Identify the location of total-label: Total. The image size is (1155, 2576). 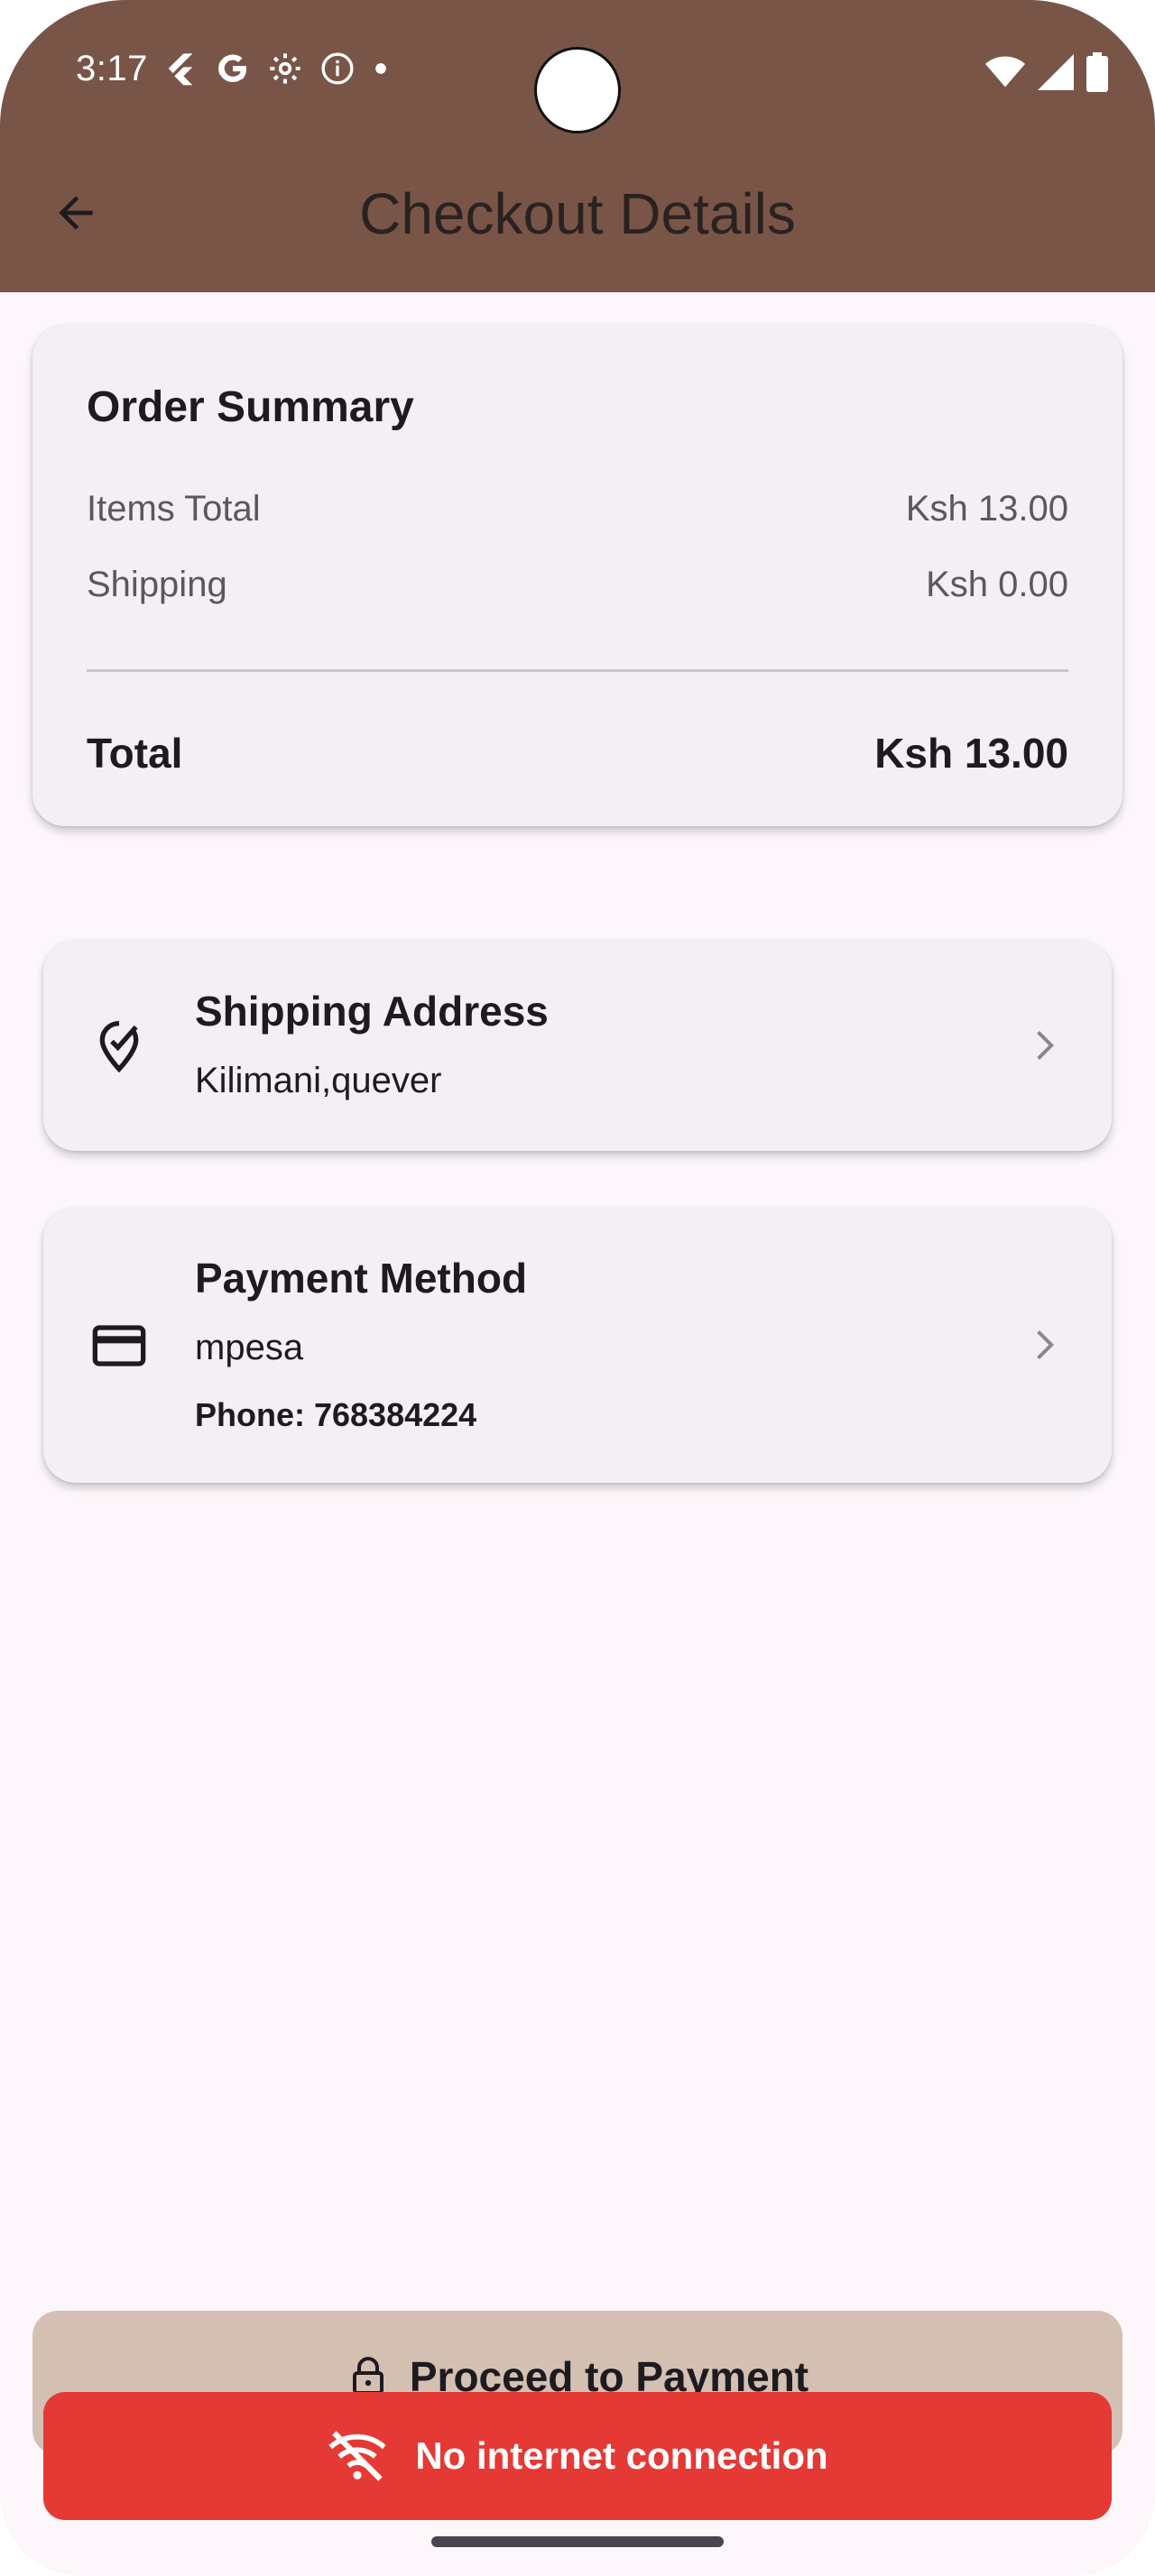
(135, 753).